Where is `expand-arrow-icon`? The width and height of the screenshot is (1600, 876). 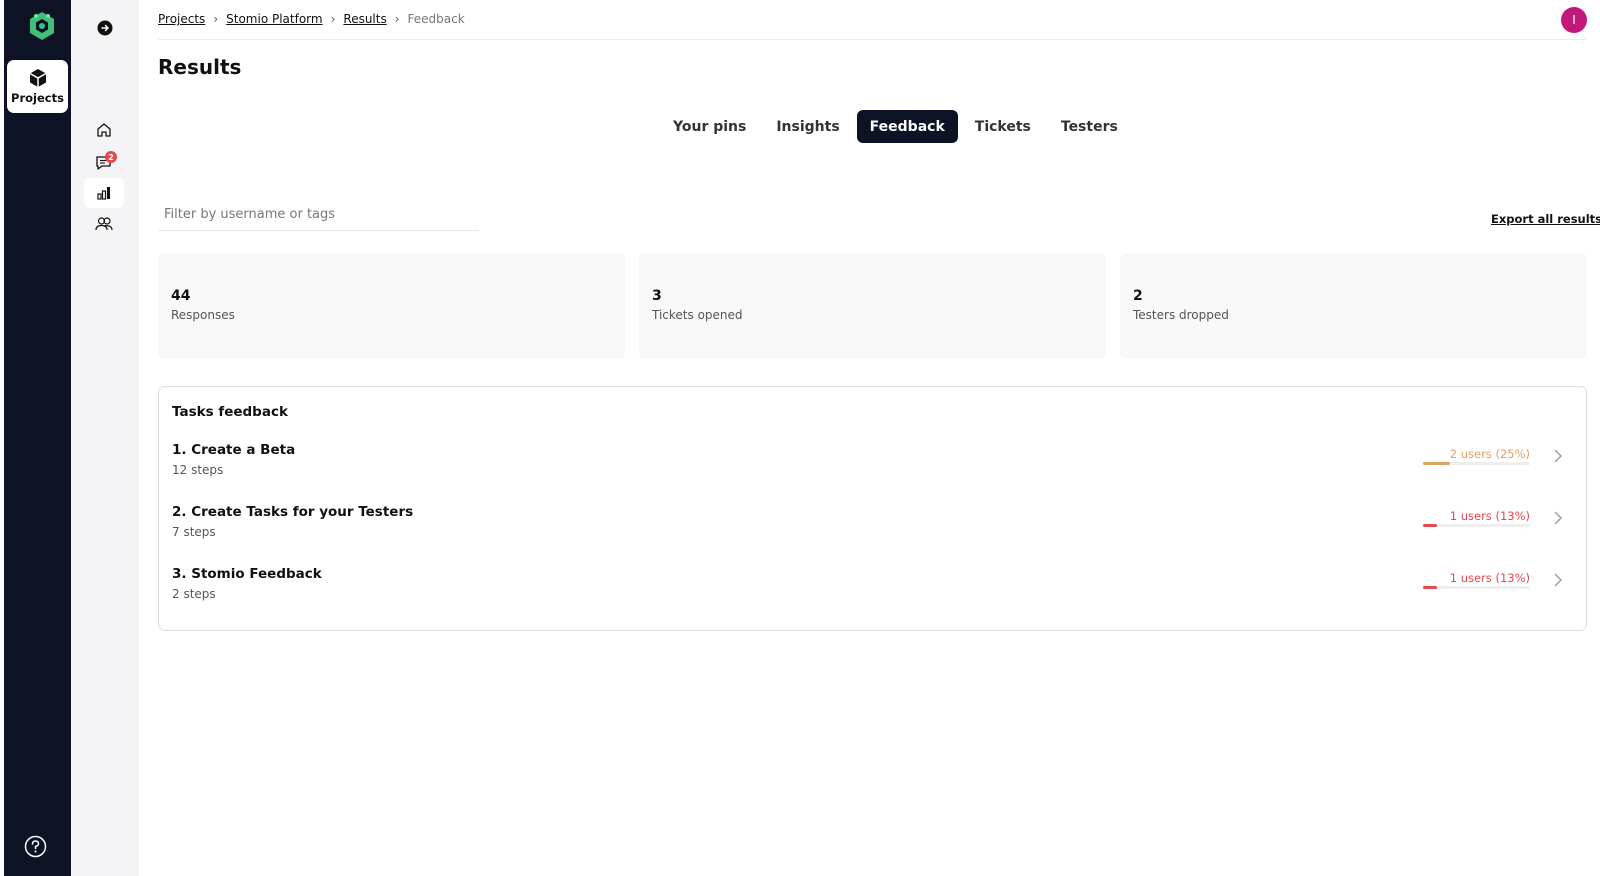
expand-arrow-icon is located at coordinates (105, 28).